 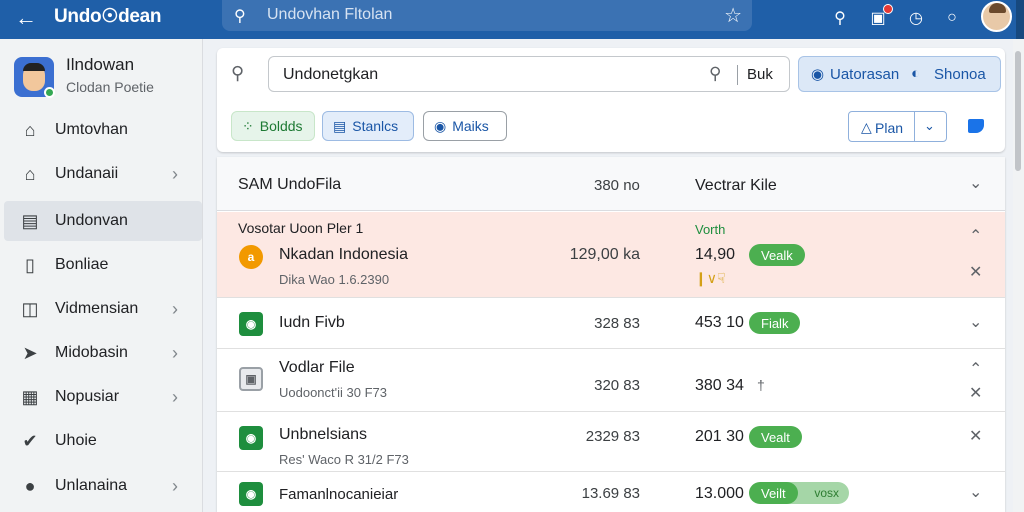 I want to click on home-icon: ⌂, so click(x=30, y=173).